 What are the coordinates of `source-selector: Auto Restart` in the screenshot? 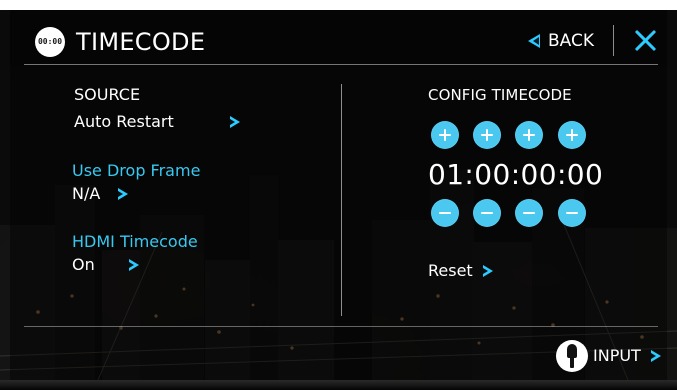 It's located at (157, 122).